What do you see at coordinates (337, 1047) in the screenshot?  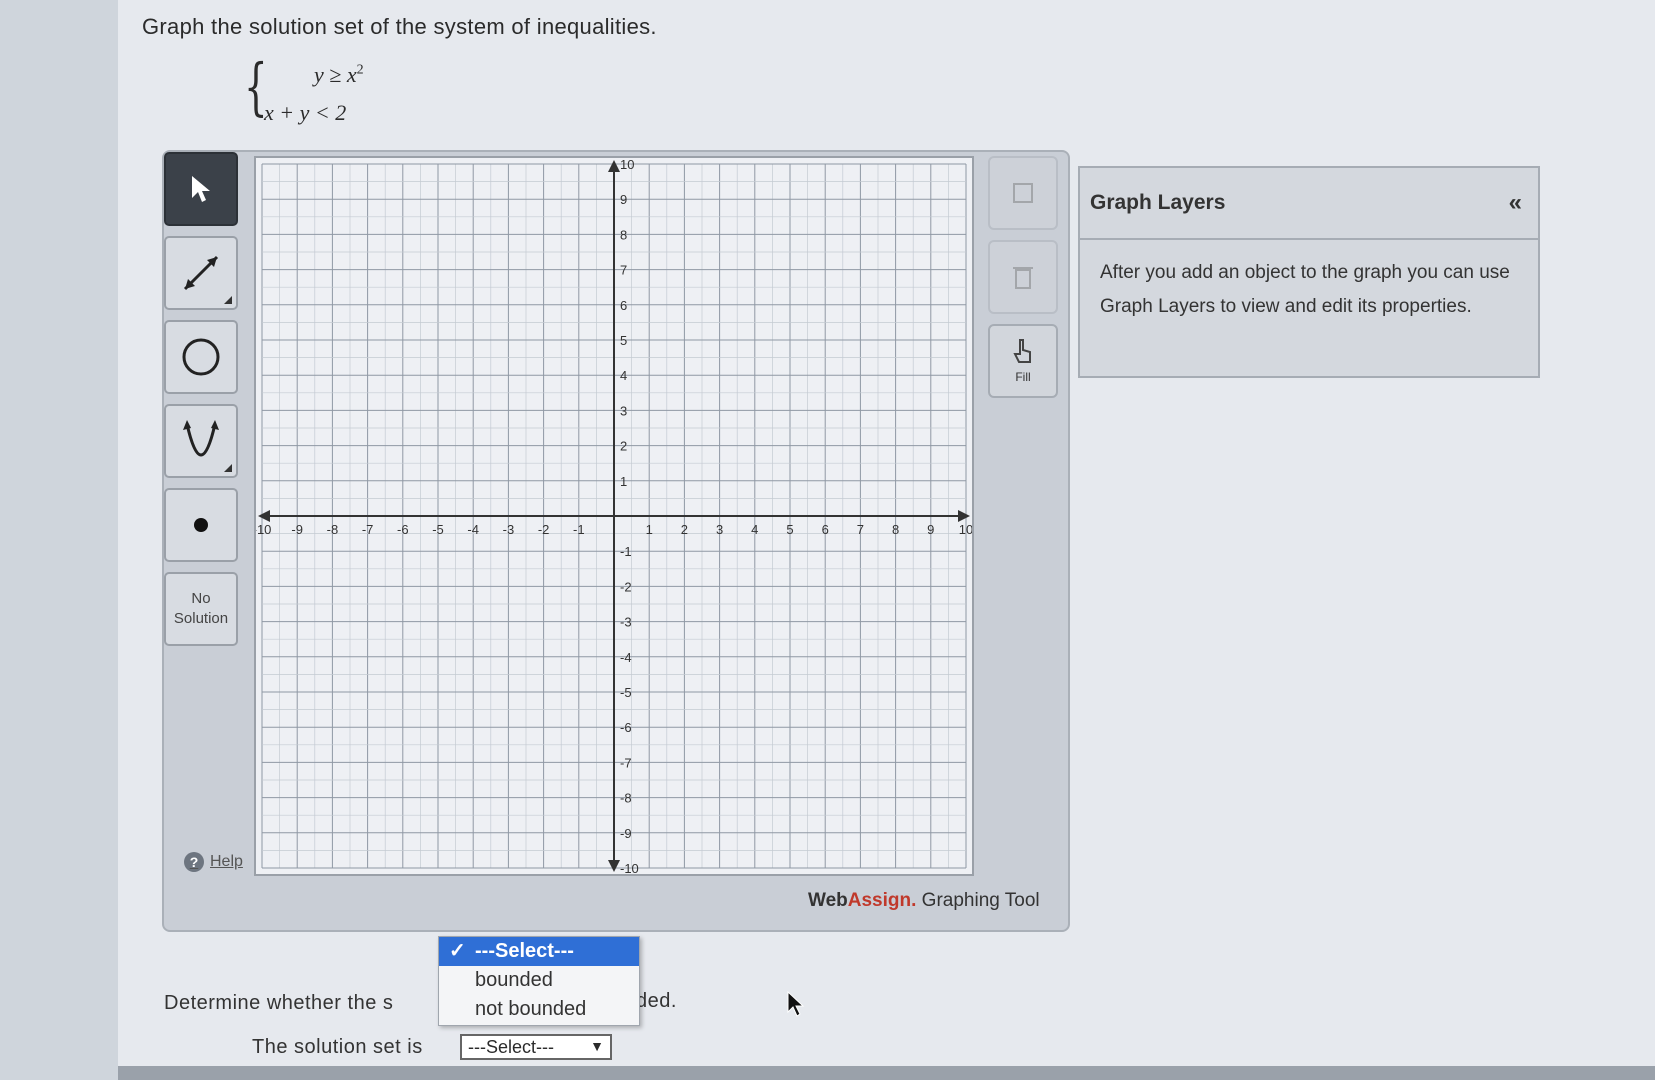 I see `solution-set-label: The solution set is` at bounding box center [337, 1047].